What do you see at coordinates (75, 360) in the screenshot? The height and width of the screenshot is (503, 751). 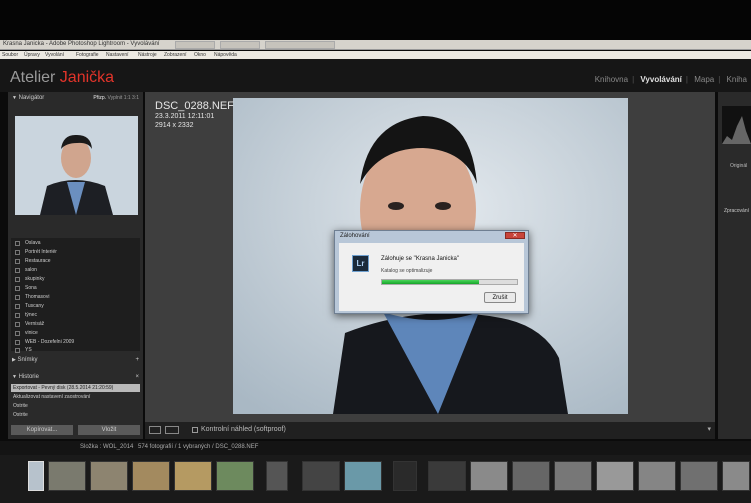 I see `snapshots-header: ▶ Snímky +` at bounding box center [75, 360].